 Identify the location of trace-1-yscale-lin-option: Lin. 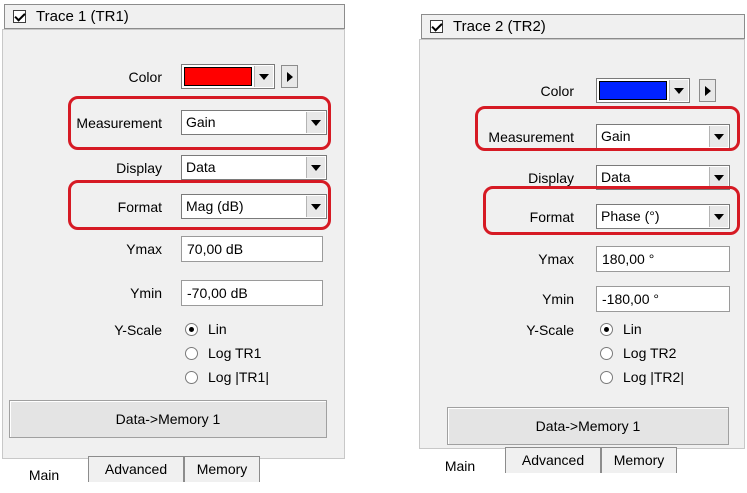
(206, 329).